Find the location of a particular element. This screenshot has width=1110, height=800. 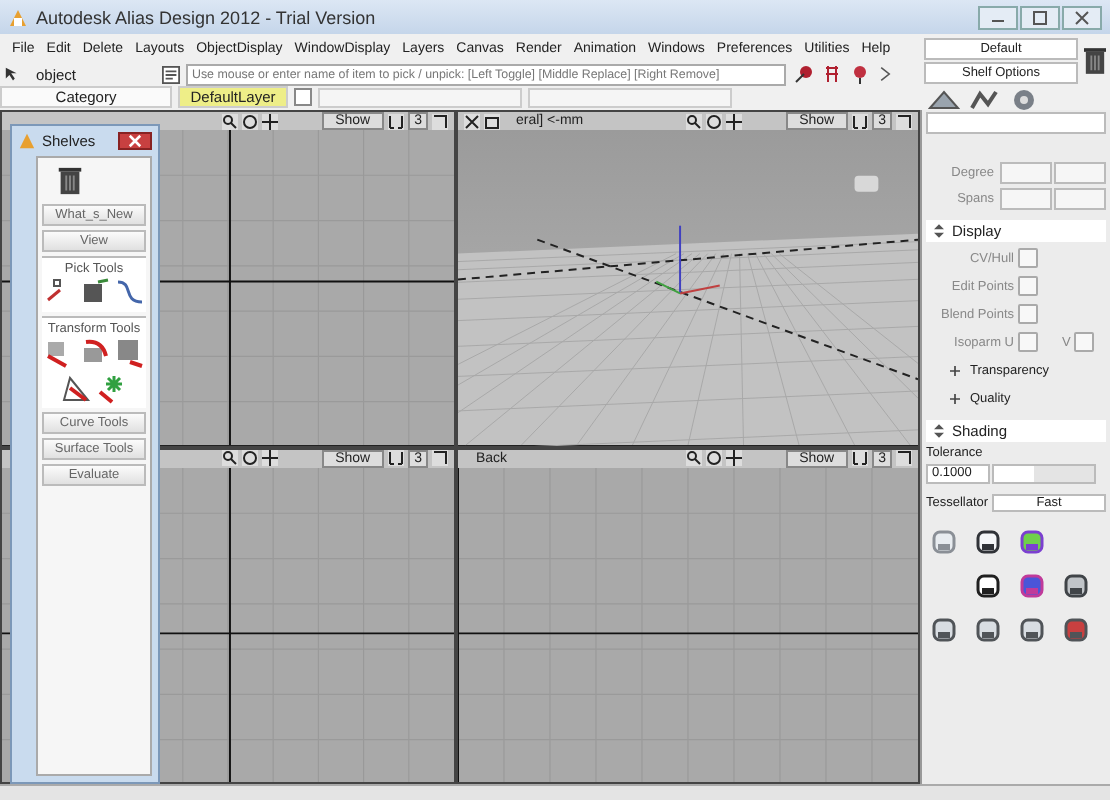

prompt-history-icon is located at coordinates (171, 74).